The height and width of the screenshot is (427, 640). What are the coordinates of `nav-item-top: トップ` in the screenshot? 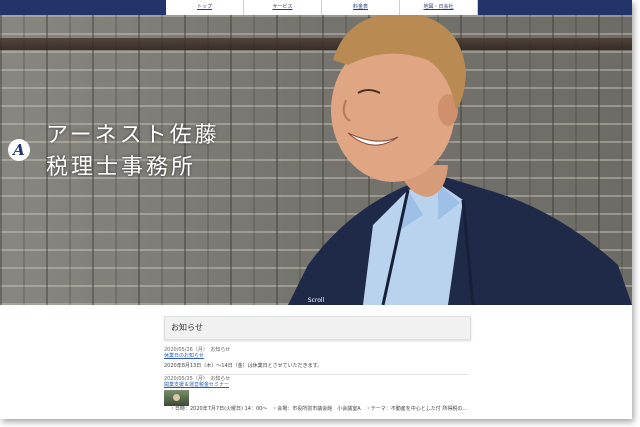 It's located at (205, 7).